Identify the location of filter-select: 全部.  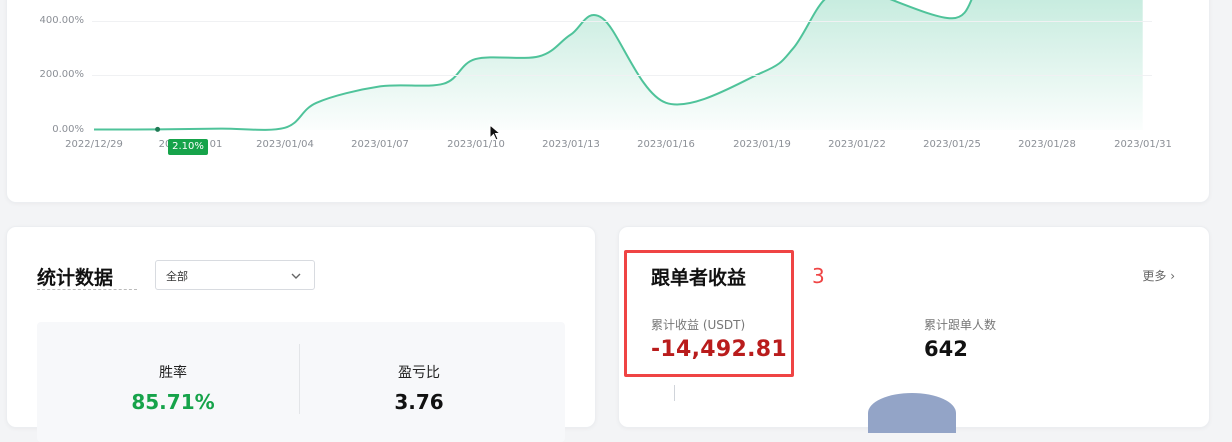
(235, 275).